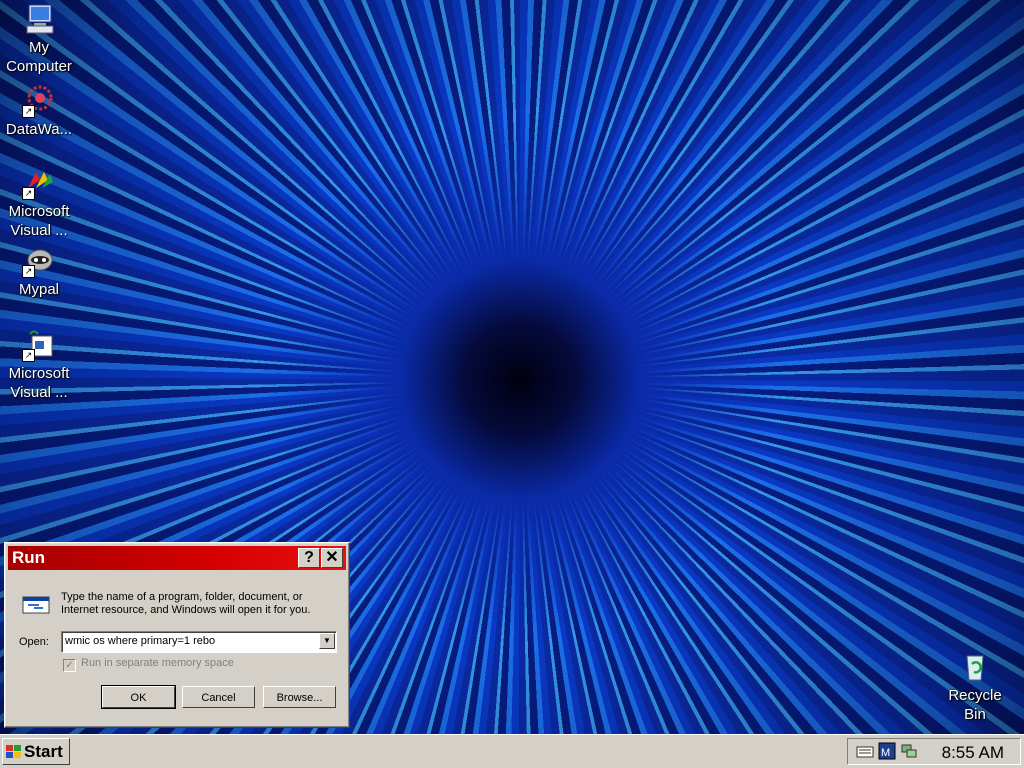 The image size is (1024, 768). I want to click on recycle-bin-icon, so click(975, 667).